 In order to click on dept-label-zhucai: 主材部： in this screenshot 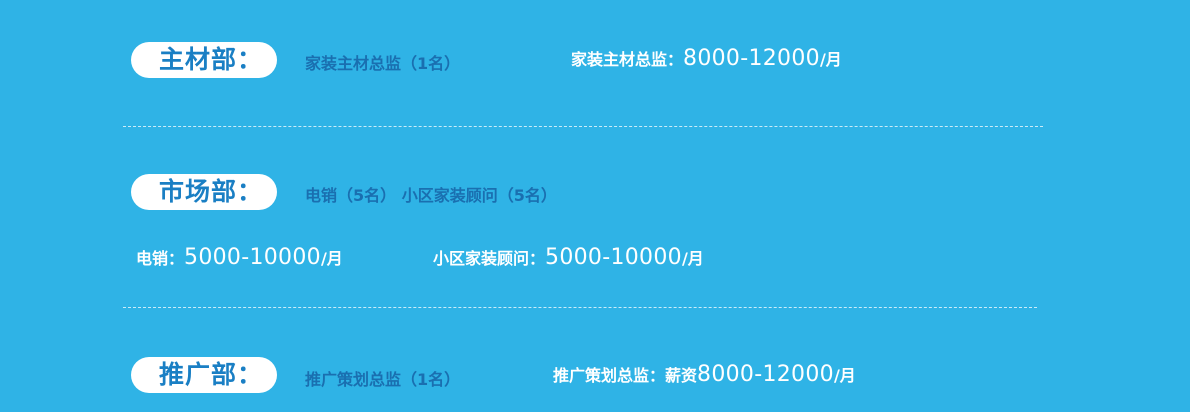, I will do `click(204, 60)`.